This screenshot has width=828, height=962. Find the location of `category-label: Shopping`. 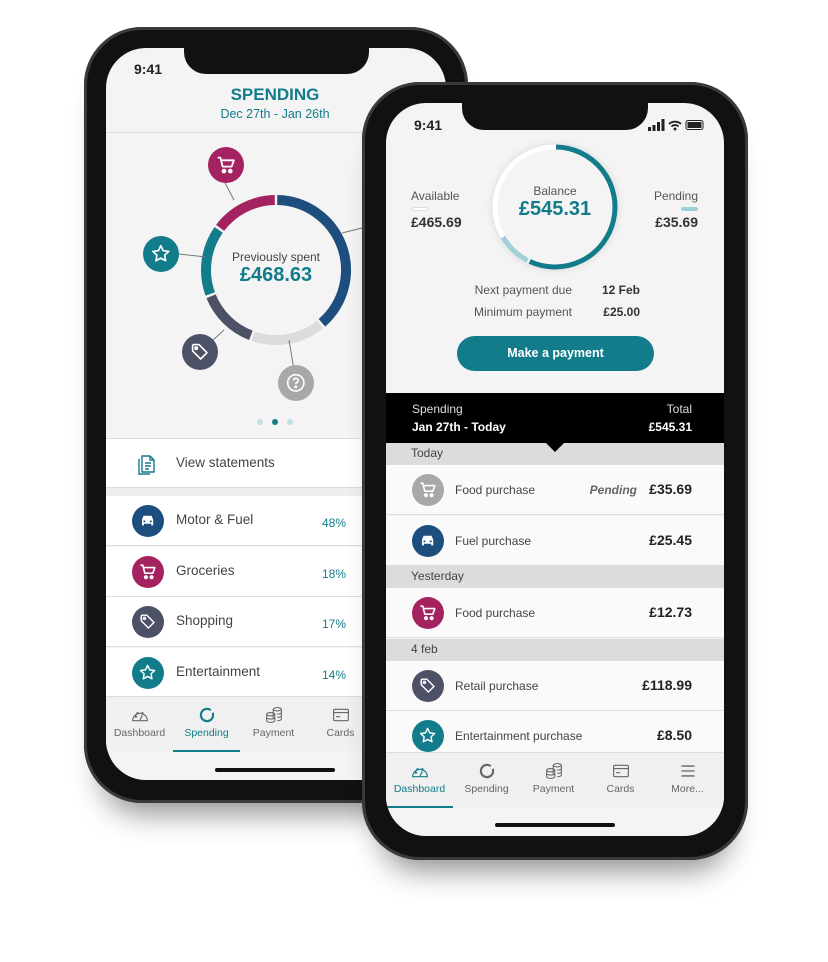

category-label: Shopping is located at coordinates (205, 620).